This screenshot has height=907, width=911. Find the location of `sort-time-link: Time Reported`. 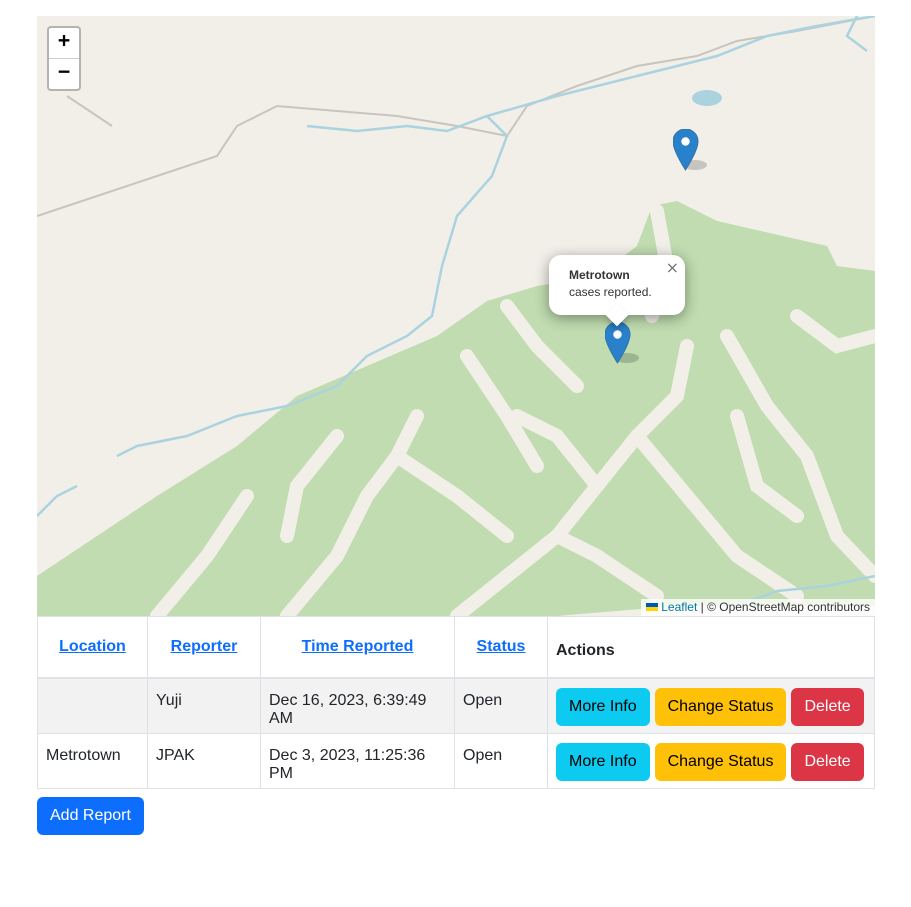

sort-time-link: Time Reported is located at coordinates (358, 646).